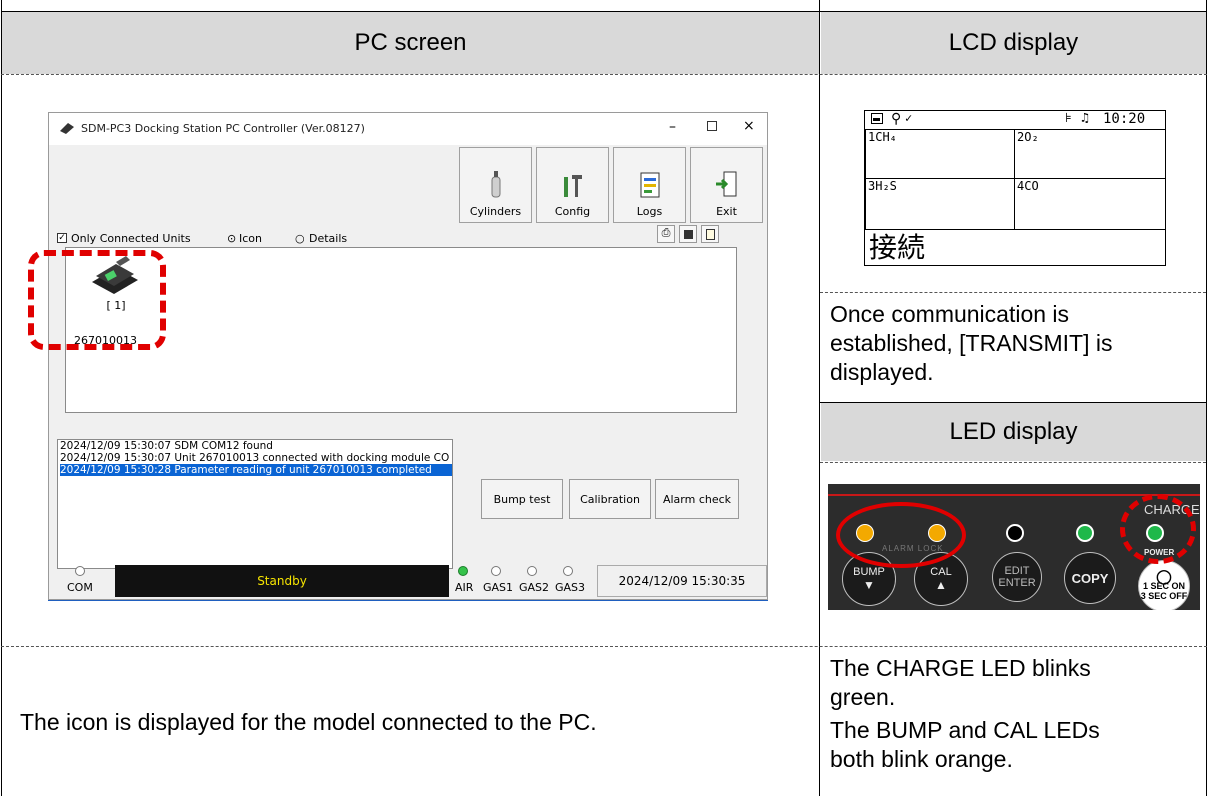  I want to click on bump-test-label: Bump test, so click(522, 499).